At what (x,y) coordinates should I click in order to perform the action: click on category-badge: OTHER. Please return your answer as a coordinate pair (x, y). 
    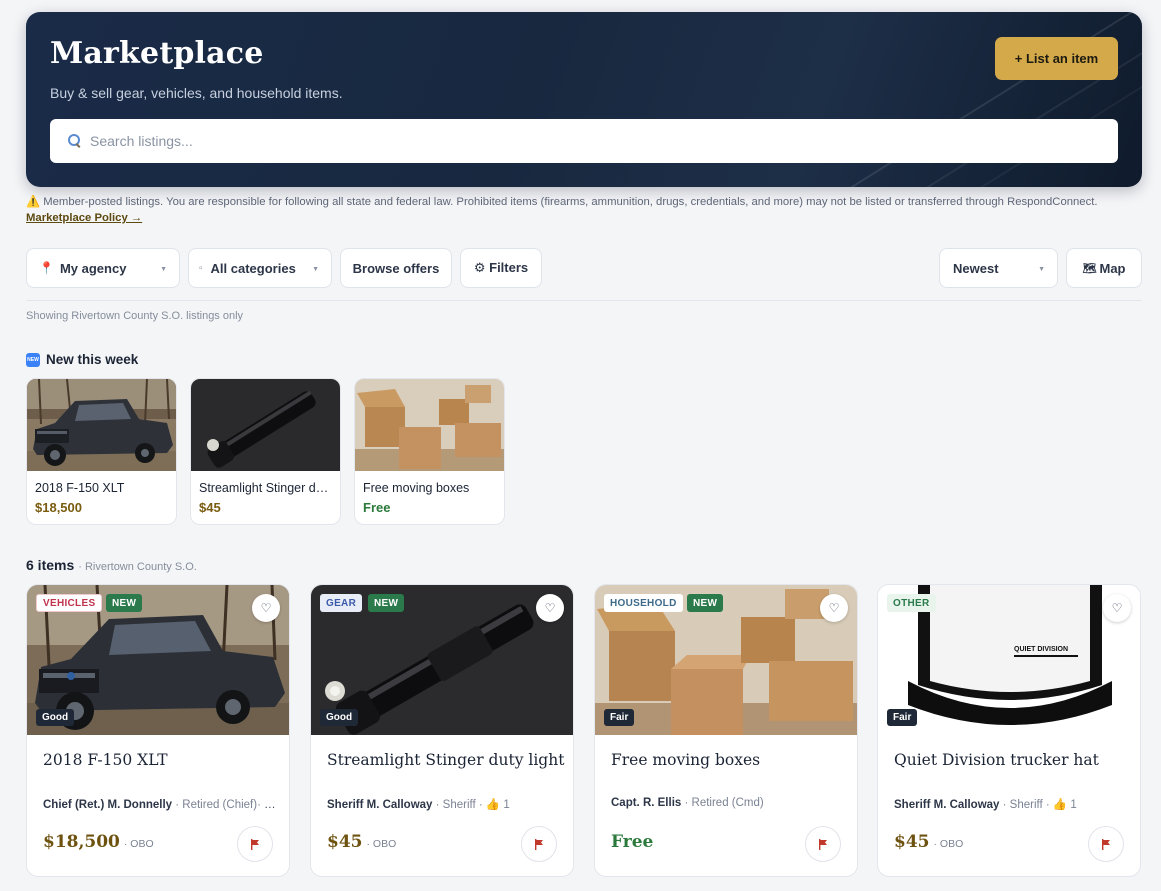
    Looking at the image, I should click on (911, 603).